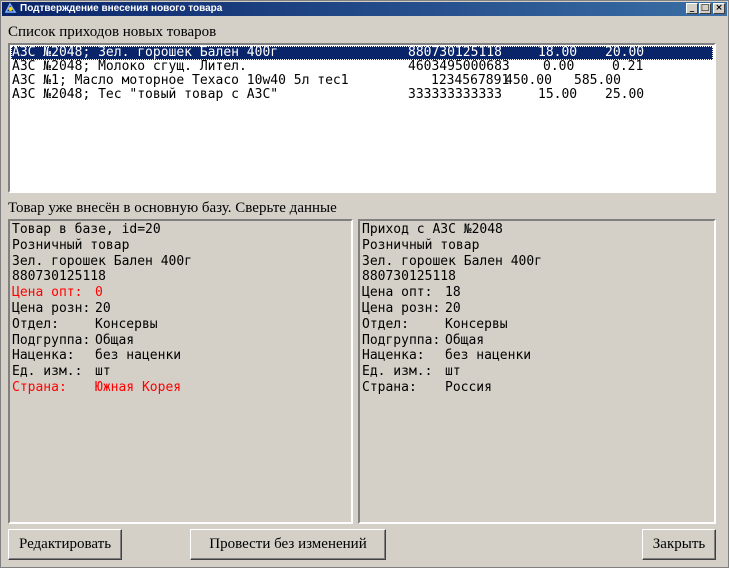  What do you see at coordinates (558, 52) in the screenshot?
I see `list-item-price-opt: 18.00` at bounding box center [558, 52].